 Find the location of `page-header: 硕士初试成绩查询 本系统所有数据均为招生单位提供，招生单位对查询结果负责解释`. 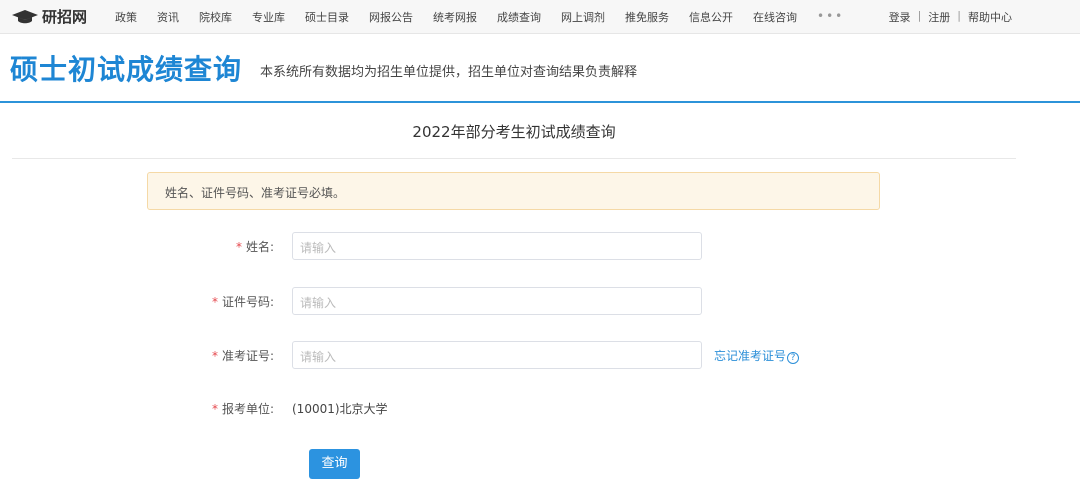

page-header: 硕士初试成绩查询 本系统所有数据均为招生单位提供，招生单位对查询结果负责解释 is located at coordinates (540, 68).